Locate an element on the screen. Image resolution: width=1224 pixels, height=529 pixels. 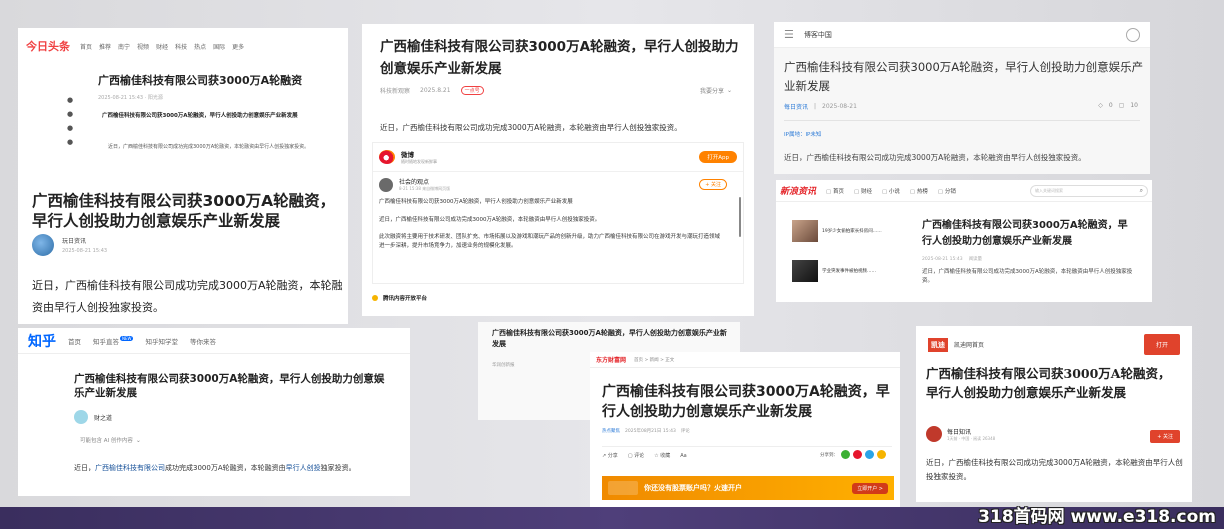
like-icon: ◇ is located at coordinates (1100, 105).